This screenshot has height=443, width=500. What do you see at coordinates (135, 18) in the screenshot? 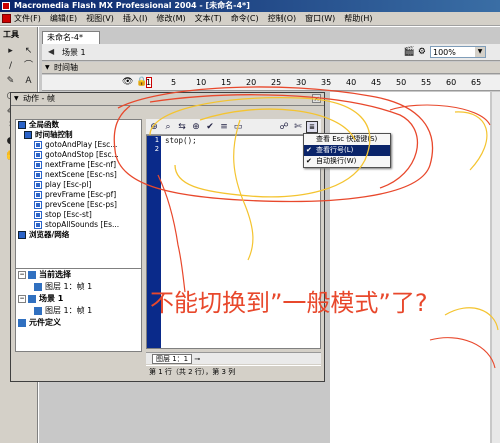
I see `menu-insert: 插入(I)` at bounding box center [135, 18].